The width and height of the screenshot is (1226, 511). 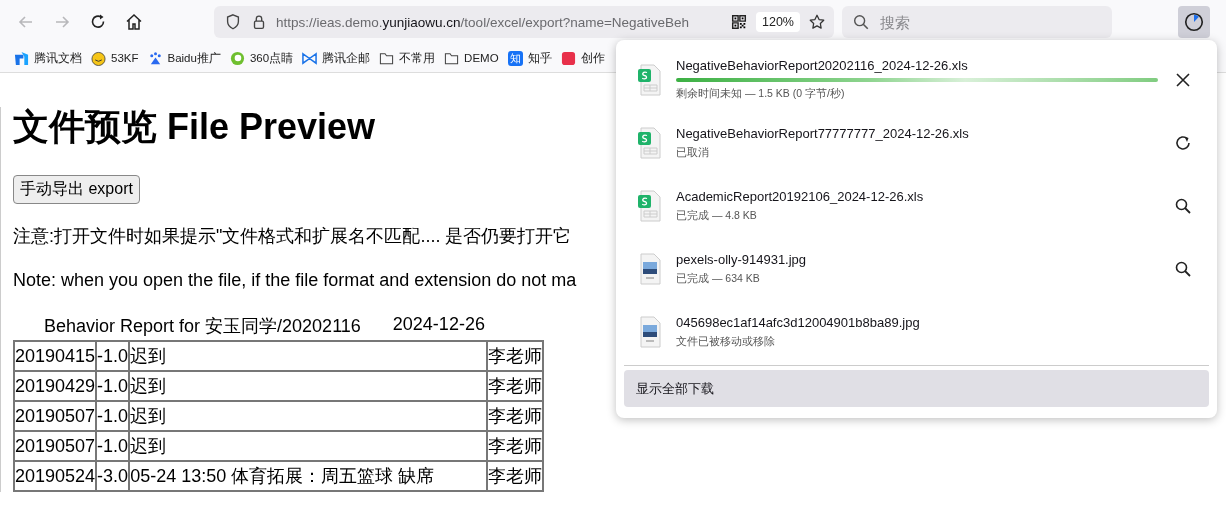 I want to click on table-cell: -3.0, so click(x=113, y=476).